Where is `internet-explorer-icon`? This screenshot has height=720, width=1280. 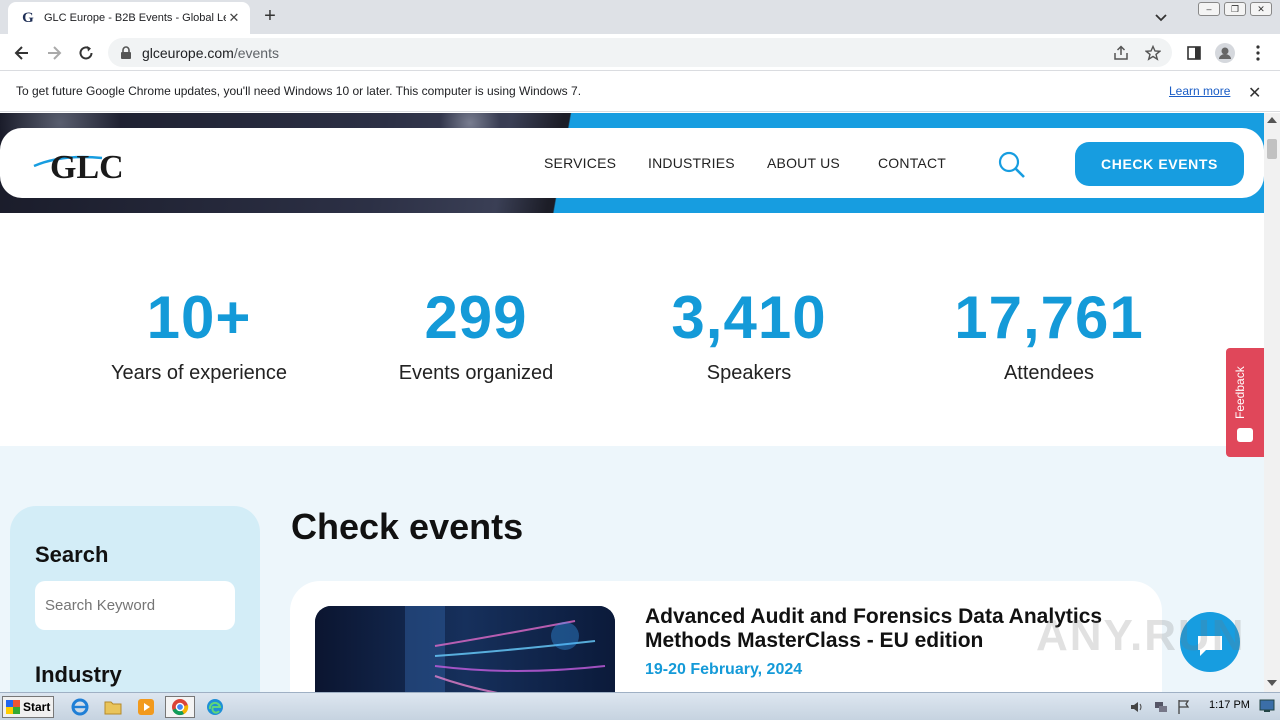 internet-explorer-icon is located at coordinates (80, 707).